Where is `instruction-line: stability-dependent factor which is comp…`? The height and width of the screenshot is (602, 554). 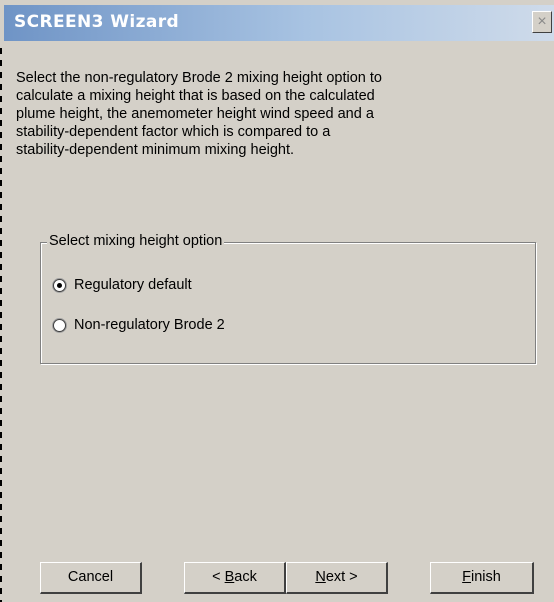 instruction-line: stability-dependent factor which is comp… is located at coordinates (173, 132).